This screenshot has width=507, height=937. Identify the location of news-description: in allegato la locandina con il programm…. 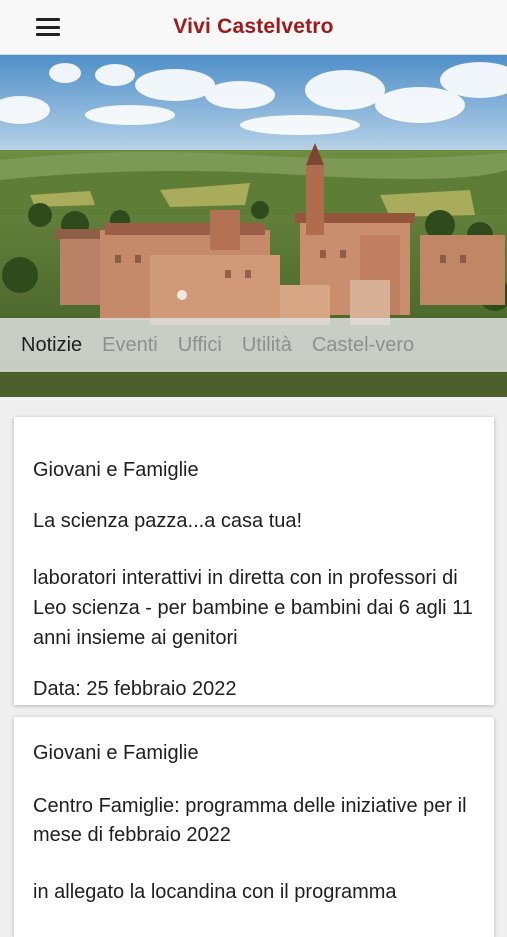
(215, 892).